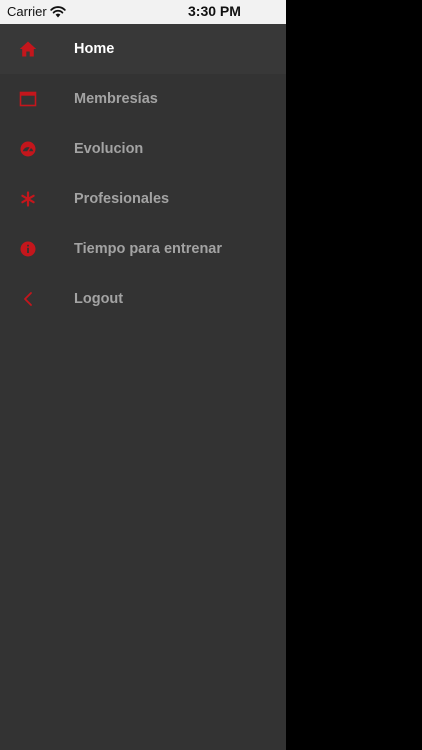 Image resolution: width=422 pixels, height=750 pixels. I want to click on info-circle-icon, so click(28, 249).